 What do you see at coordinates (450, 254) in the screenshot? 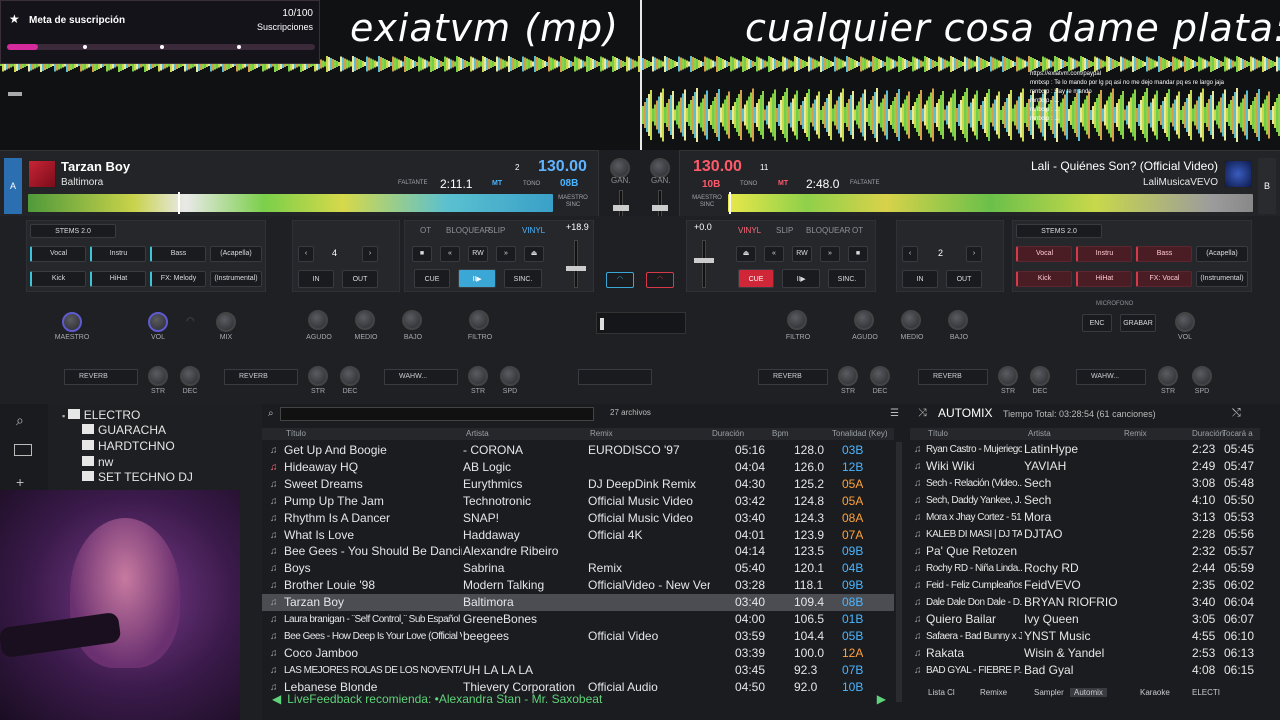
I see `deck-a-rewind: «` at bounding box center [450, 254].